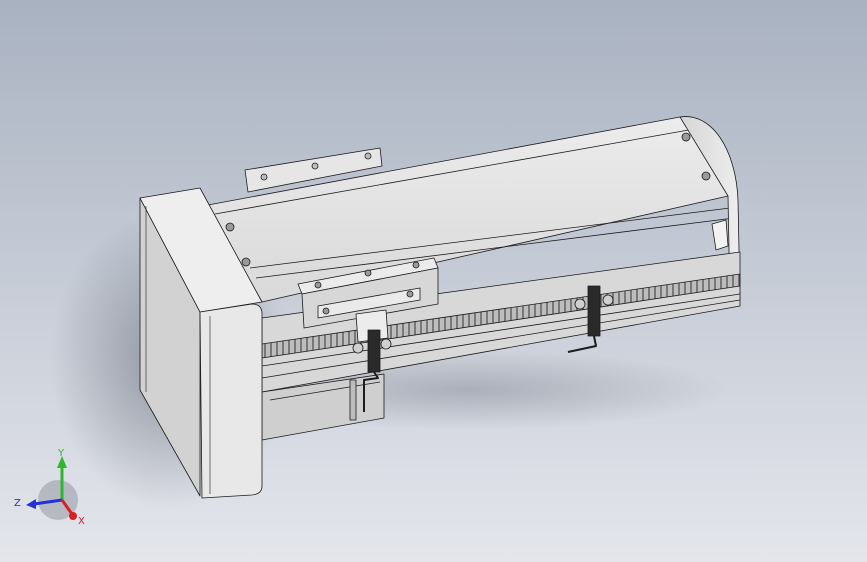  I want to click on z-axis-arrow, so click(31, 504).